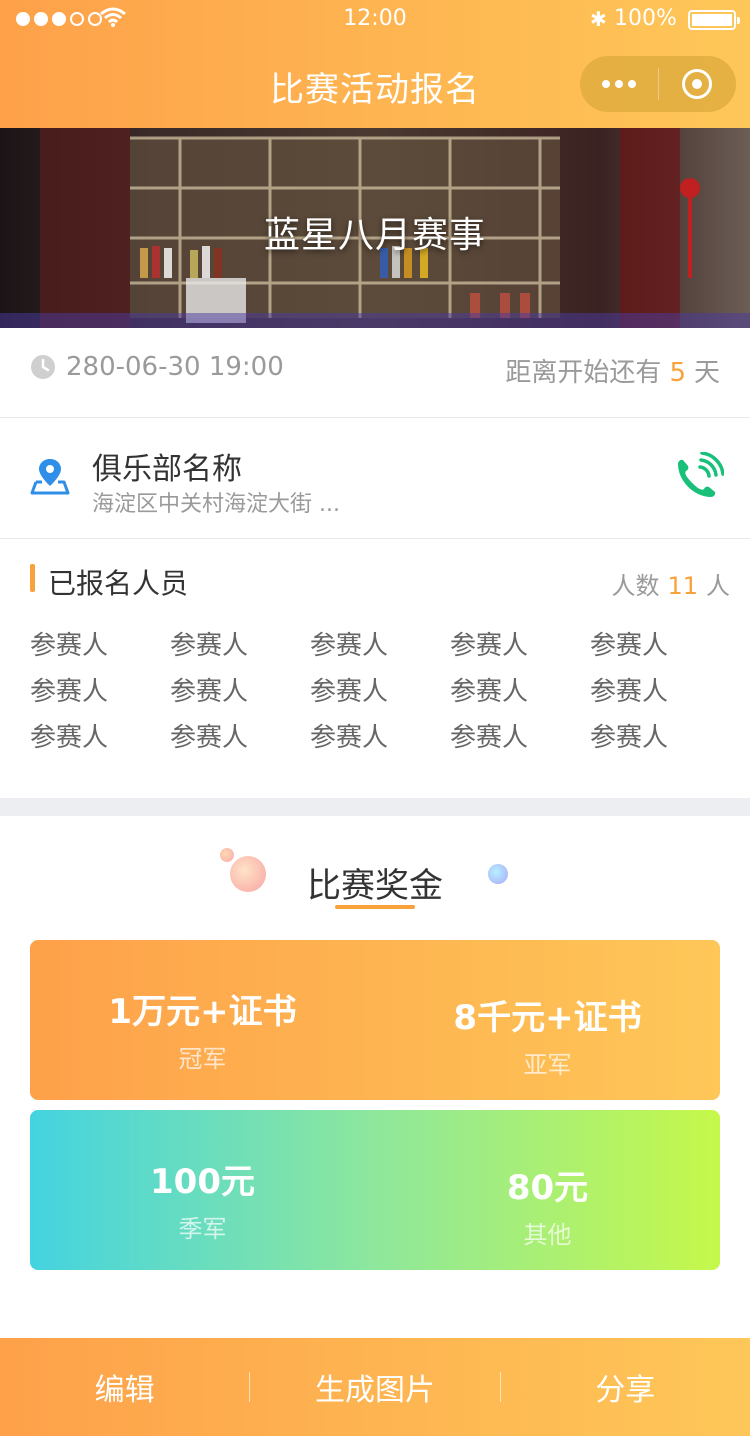  What do you see at coordinates (645, 18) in the screenshot?
I see `battery-percent: 100%` at bounding box center [645, 18].